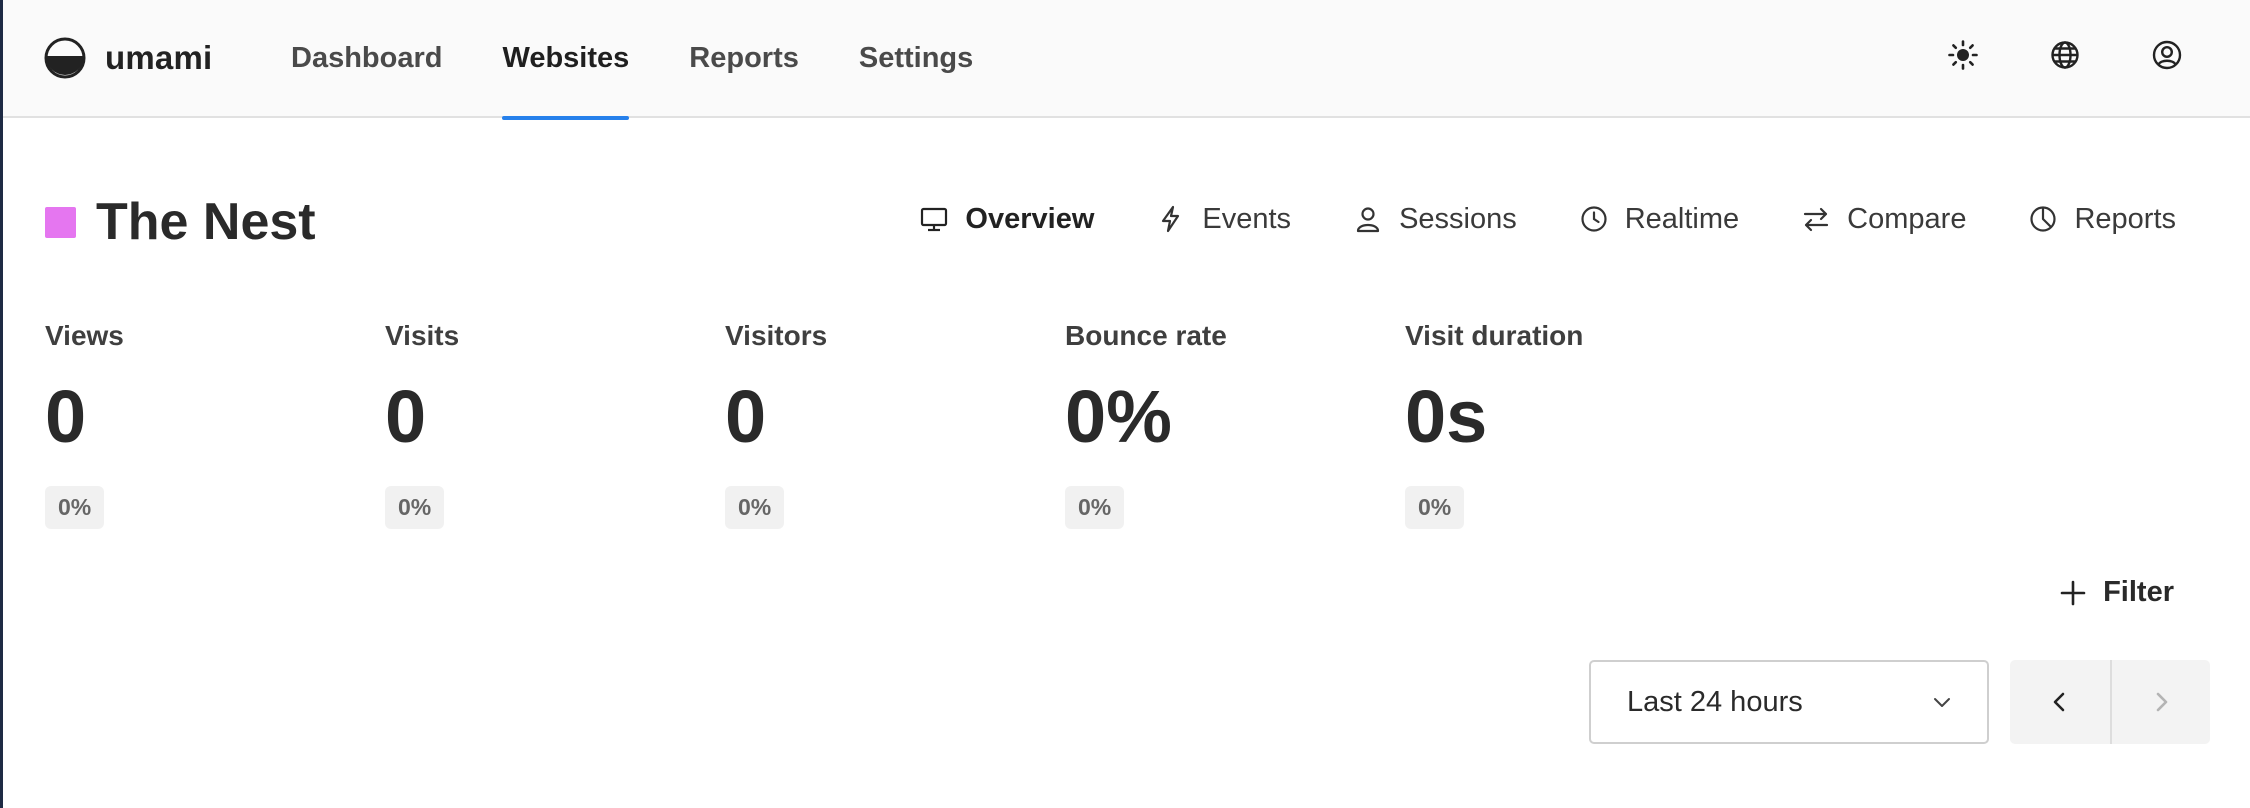 The height and width of the screenshot is (808, 2250). I want to click on header-actions, so click(2065, 55).